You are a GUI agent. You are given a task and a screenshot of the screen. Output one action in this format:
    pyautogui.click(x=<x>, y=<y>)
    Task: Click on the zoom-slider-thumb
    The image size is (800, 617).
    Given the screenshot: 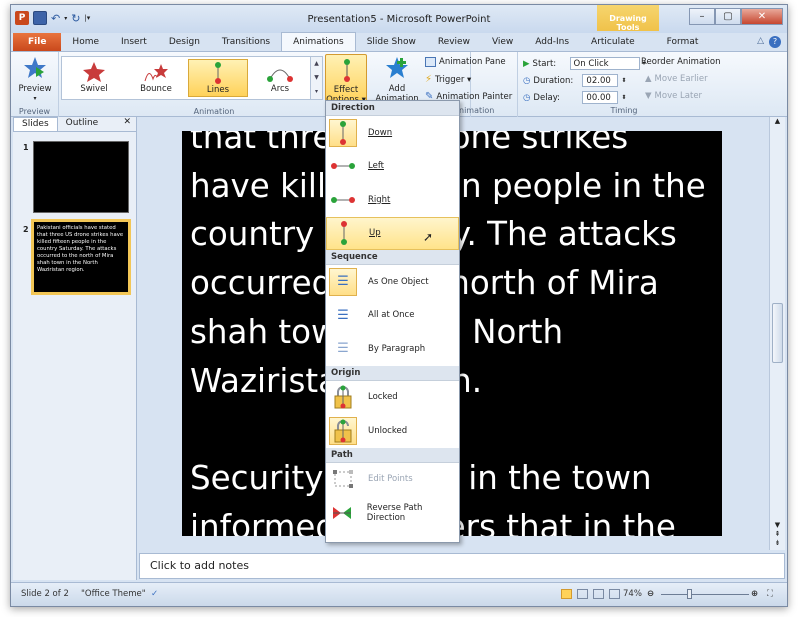 What is the action you would take?
    pyautogui.click(x=689, y=594)
    